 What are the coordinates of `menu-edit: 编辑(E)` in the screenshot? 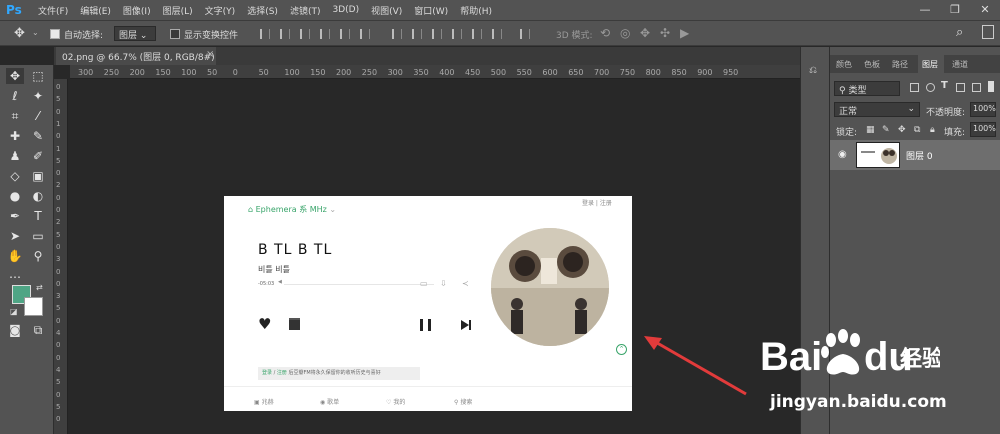 It's located at (95, 10).